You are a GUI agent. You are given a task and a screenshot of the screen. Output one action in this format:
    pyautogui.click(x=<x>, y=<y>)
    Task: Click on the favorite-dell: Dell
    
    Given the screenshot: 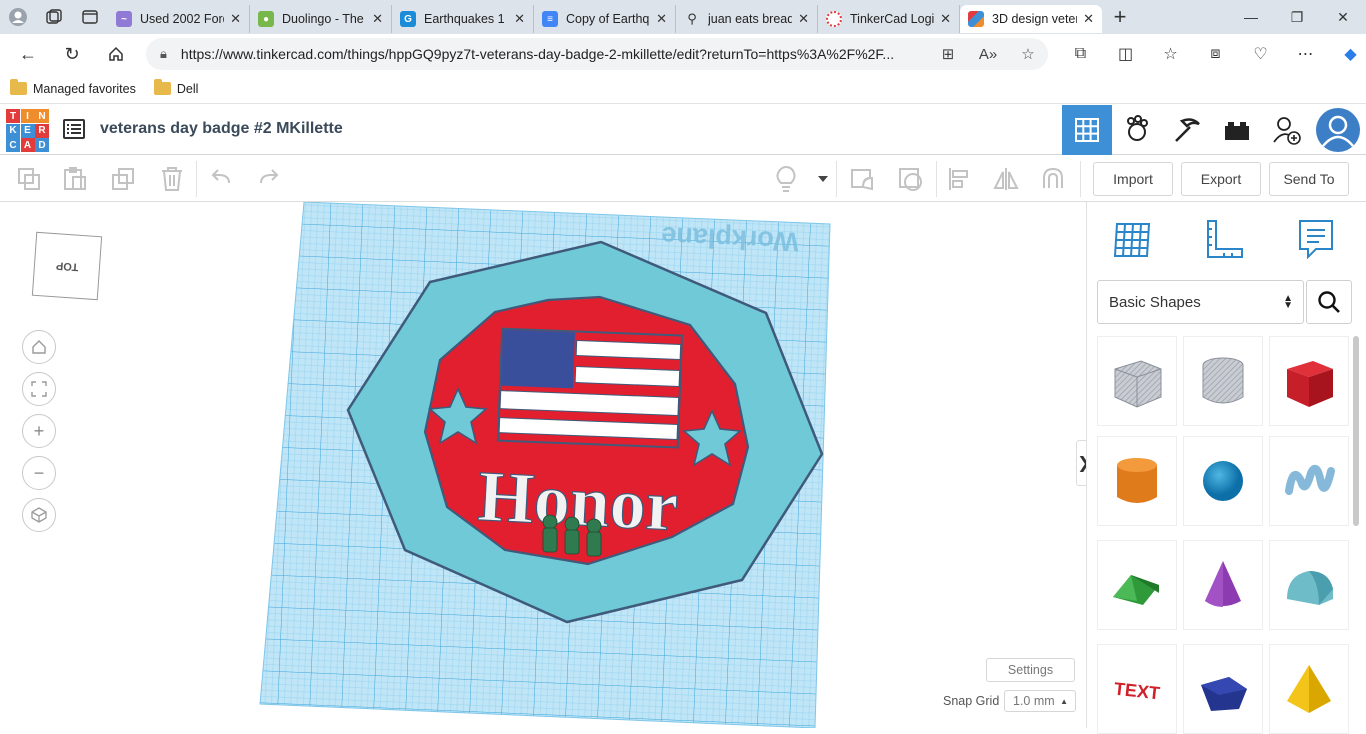 What is the action you would take?
    pyautogui.click(x=176, y=87)
    